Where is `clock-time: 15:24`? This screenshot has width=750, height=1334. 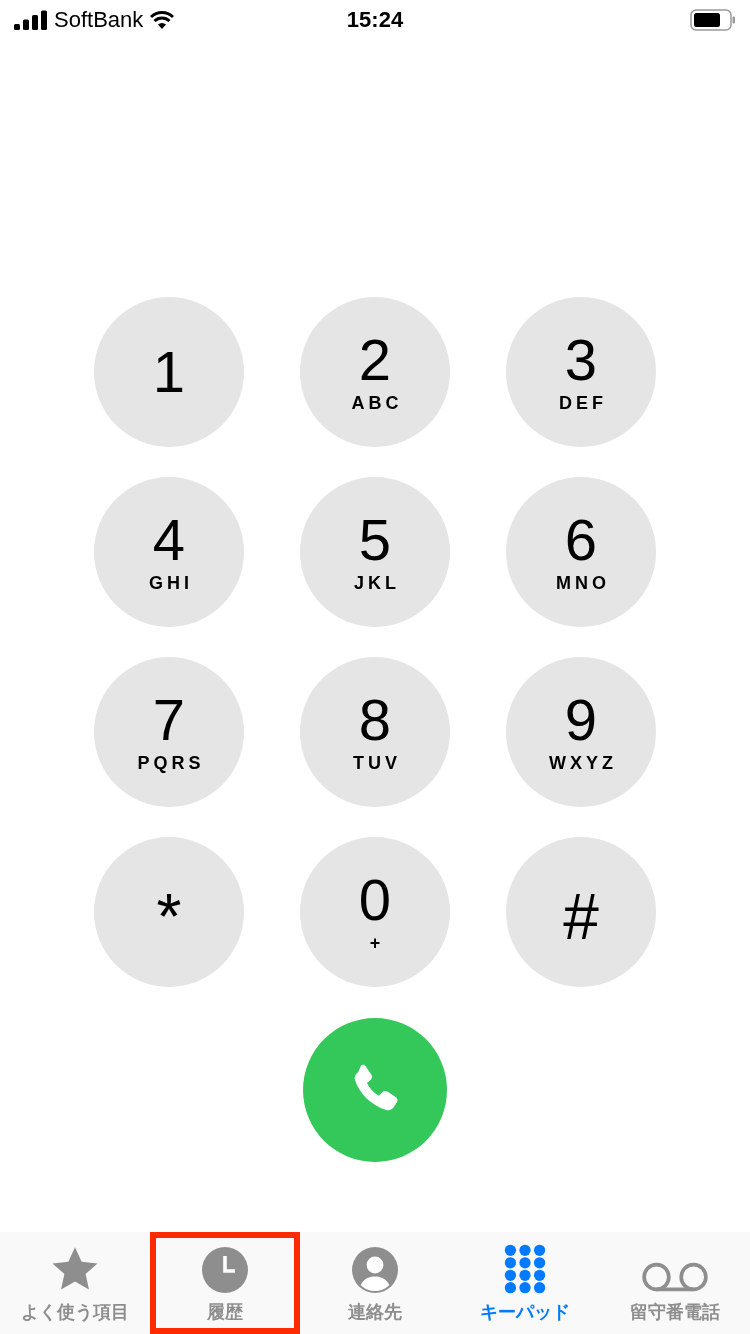 clock-time: 15:24 is located at coordinates (375, 20).